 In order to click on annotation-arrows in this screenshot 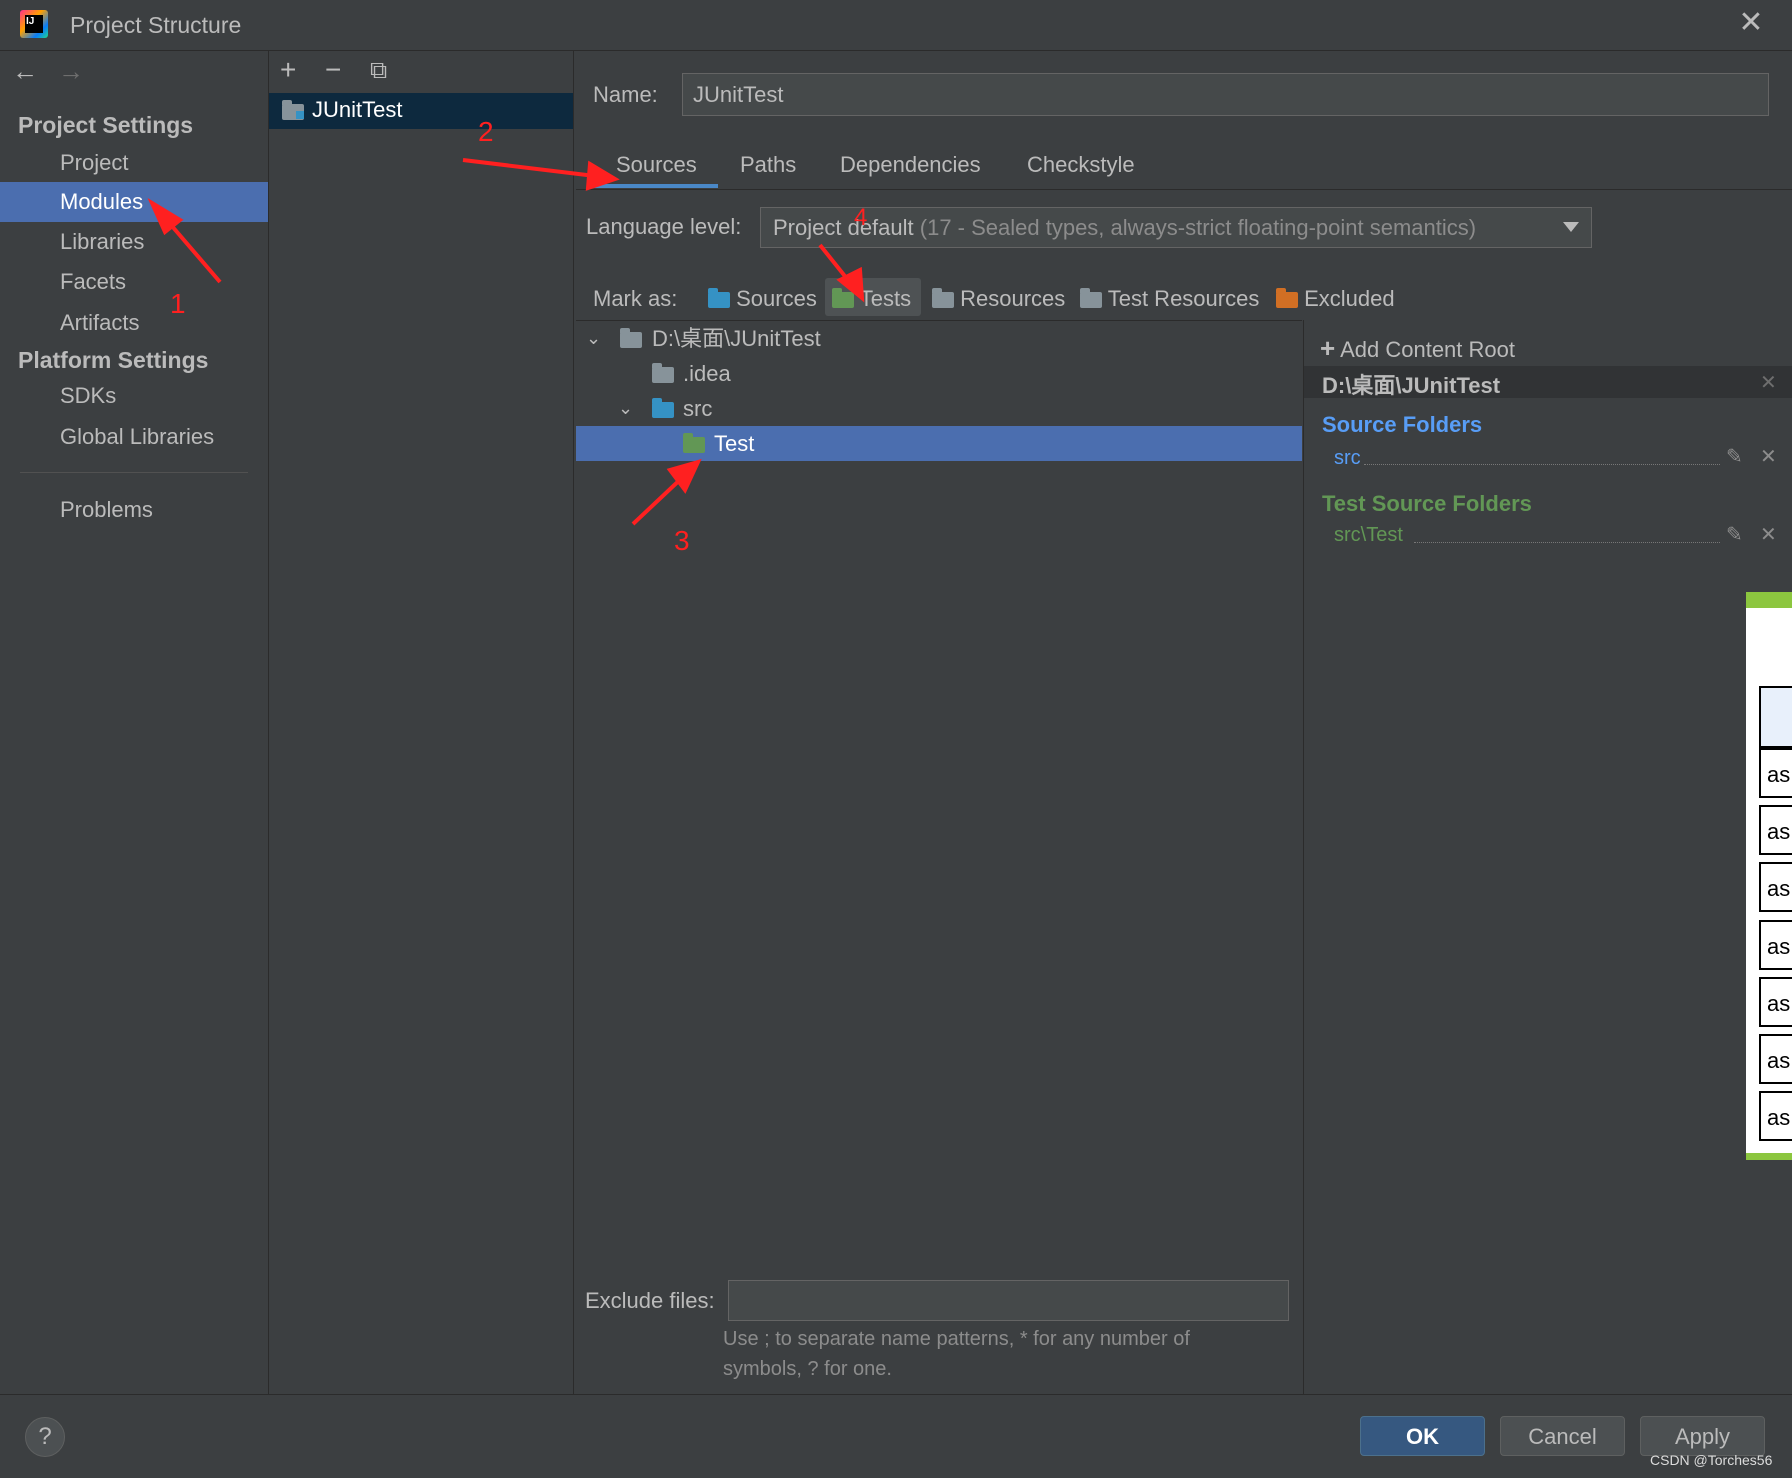, I will do `click(506, 342)`.